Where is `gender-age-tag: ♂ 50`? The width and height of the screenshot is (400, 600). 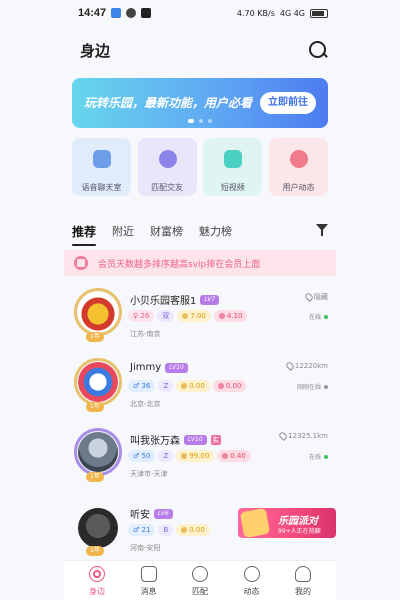
gender-age-tag: ♂ 50 is located at coordinates (142, 456).